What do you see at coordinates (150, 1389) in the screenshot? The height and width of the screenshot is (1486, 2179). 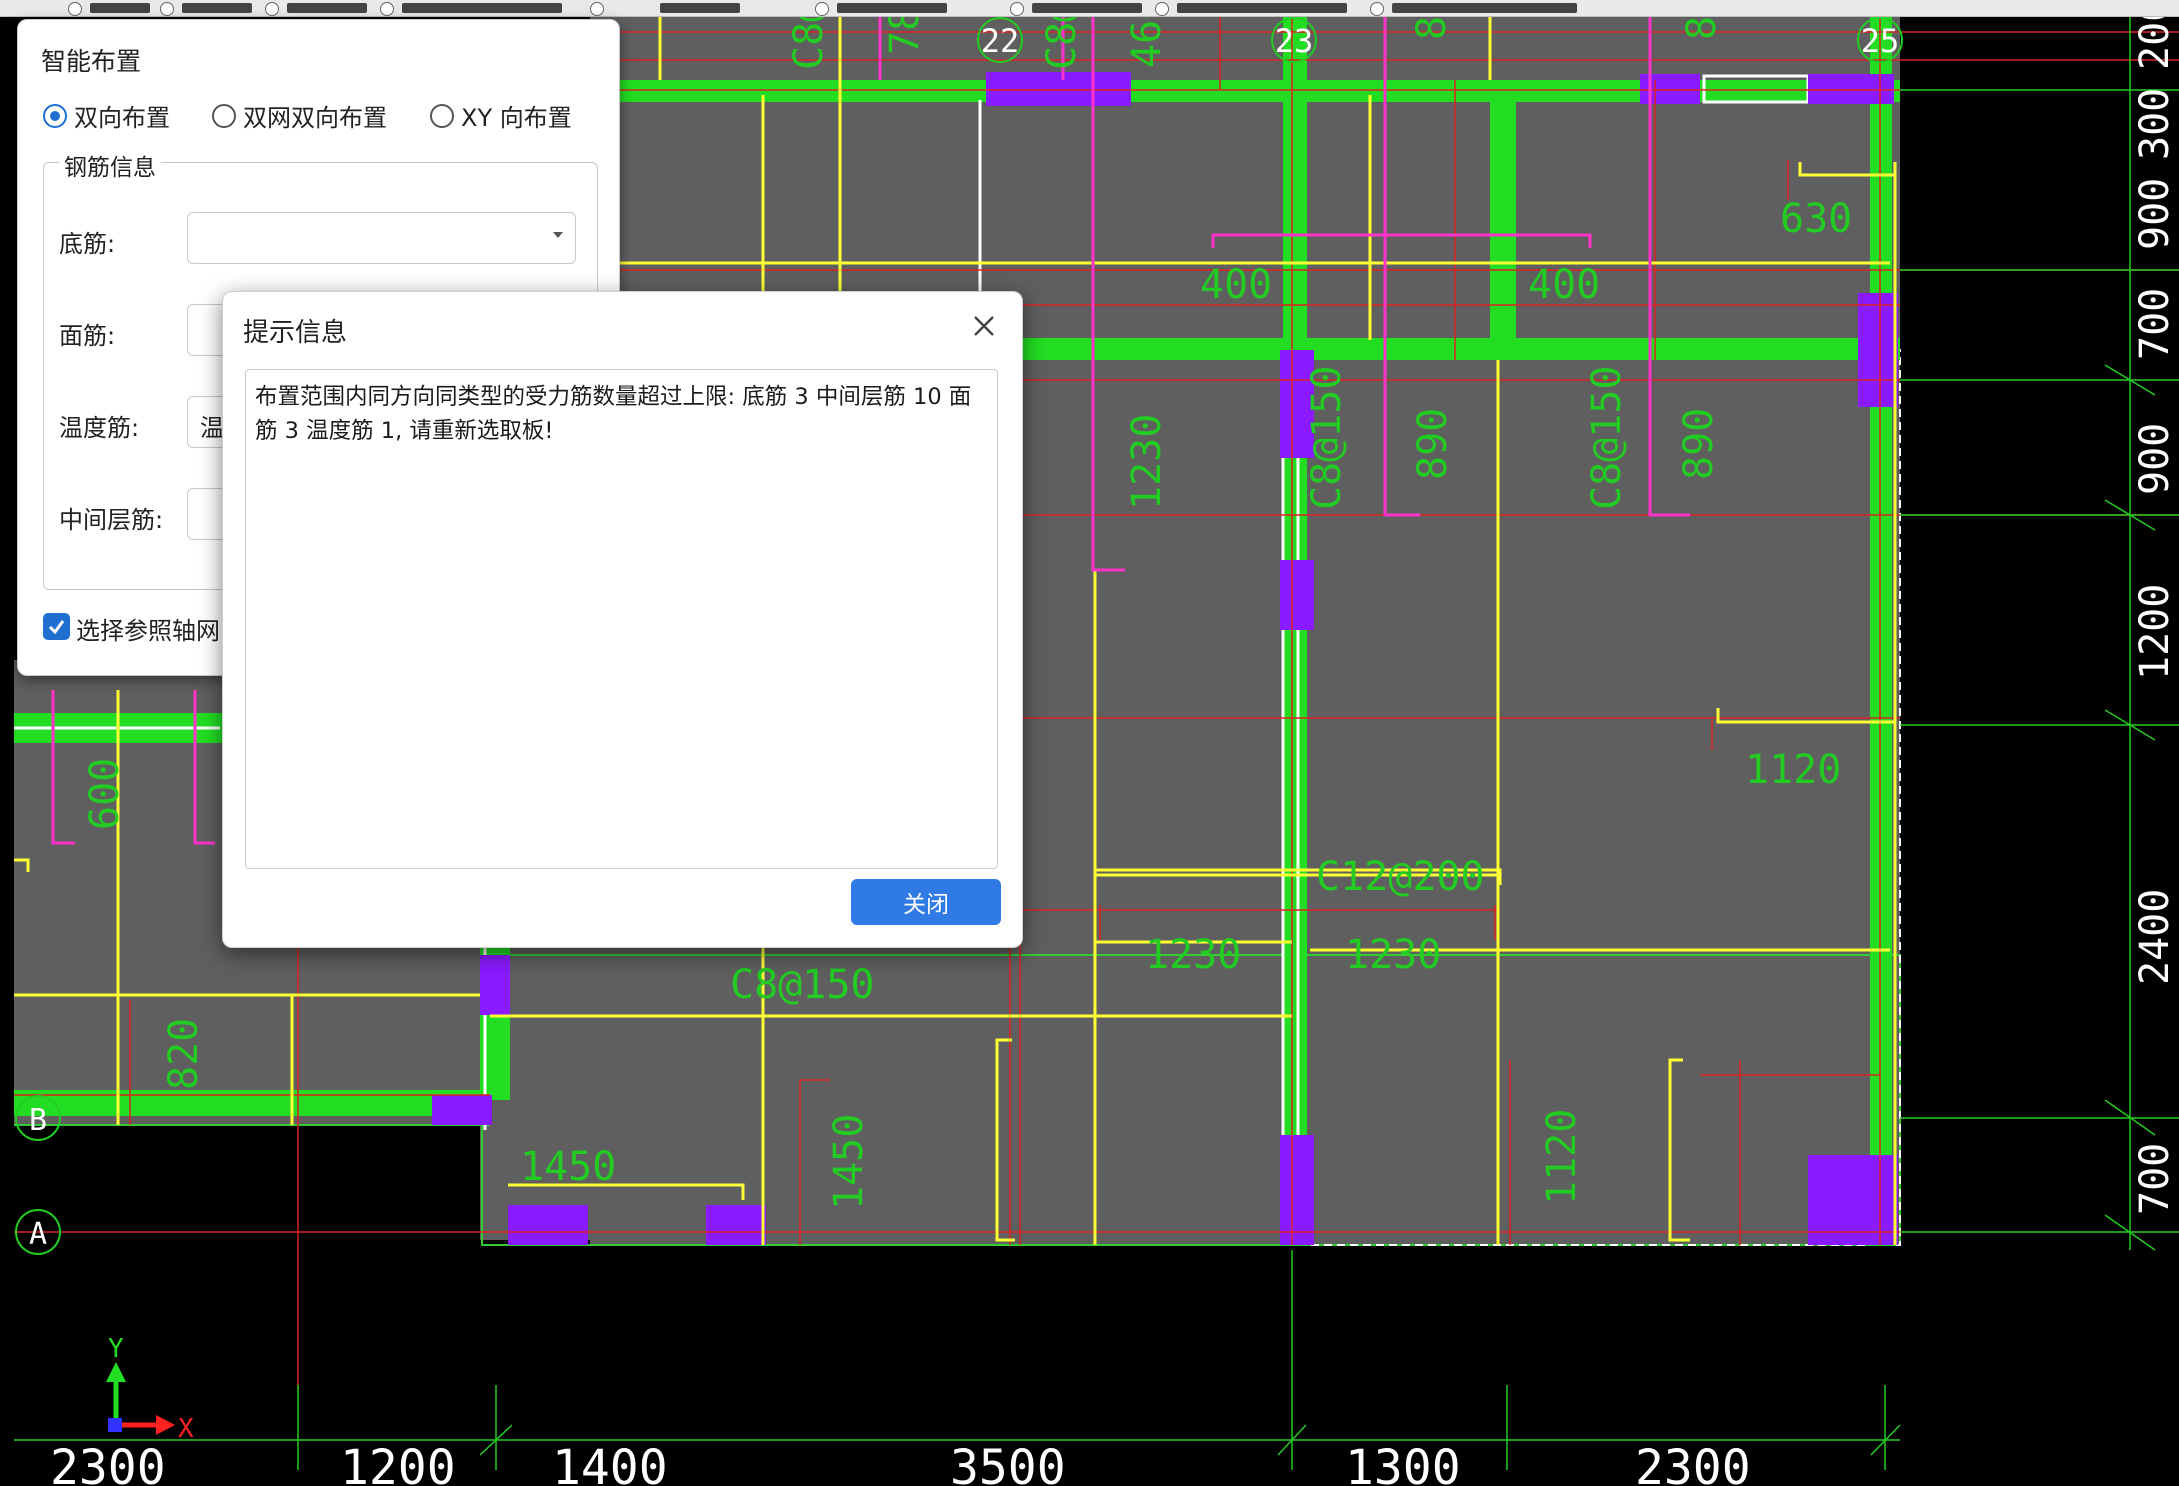 I see `ucs-icon: Y X` at bounding box center [150, 1389].